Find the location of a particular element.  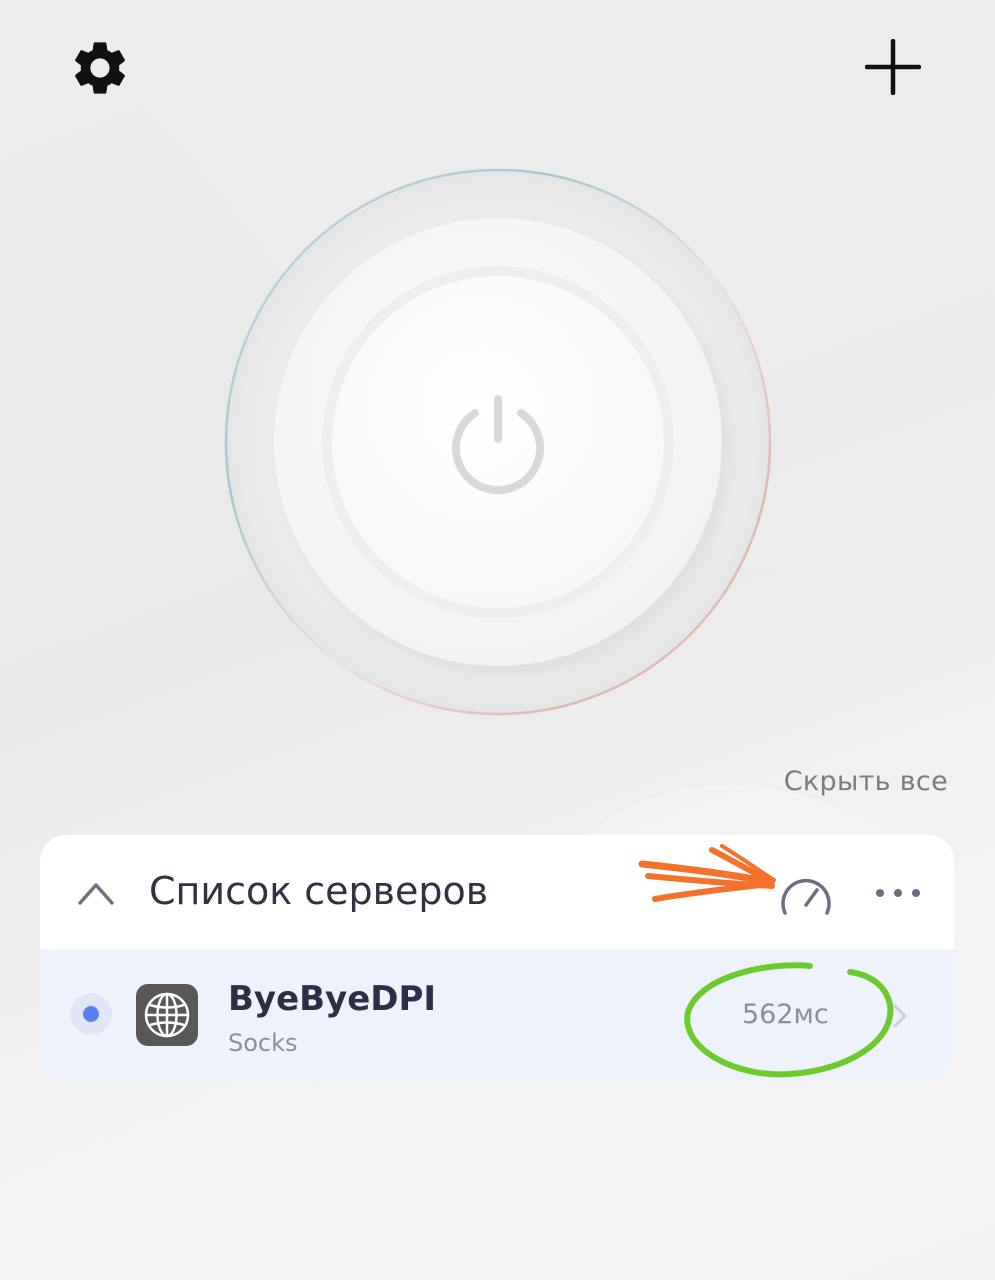

gear-icon is located at coordinates (100, 68).